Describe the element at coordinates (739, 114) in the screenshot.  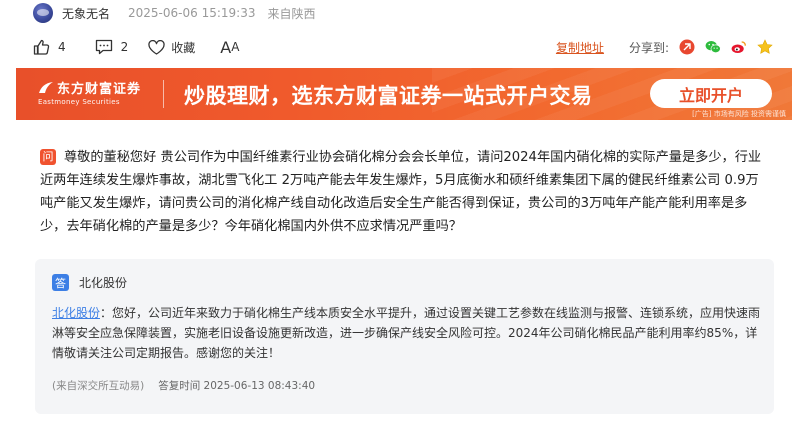
I see `ad-disclaimer: [广告] 市场有风险 投资需谨慎` at that location.